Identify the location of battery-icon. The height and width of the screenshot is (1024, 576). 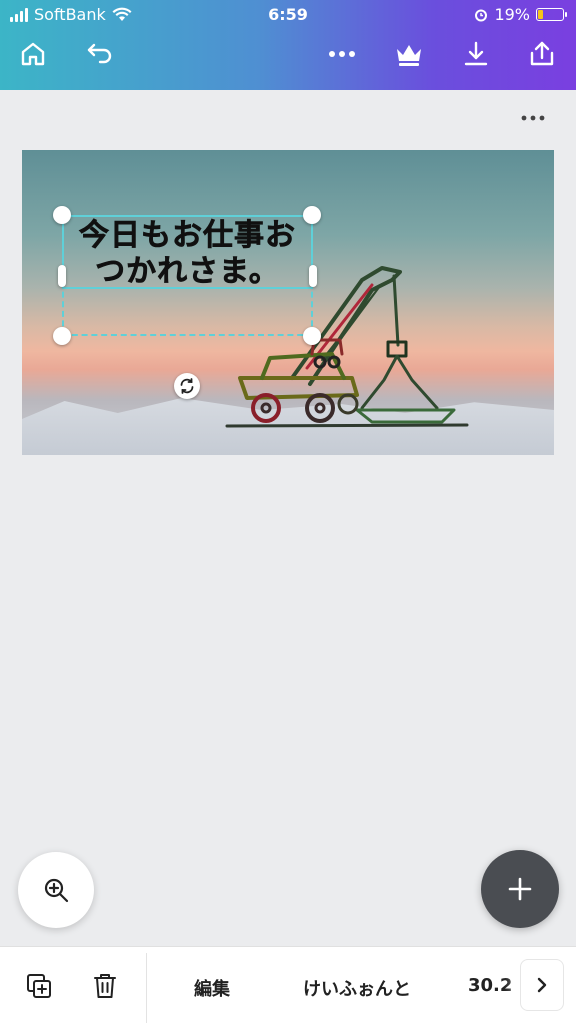
(551, 14).